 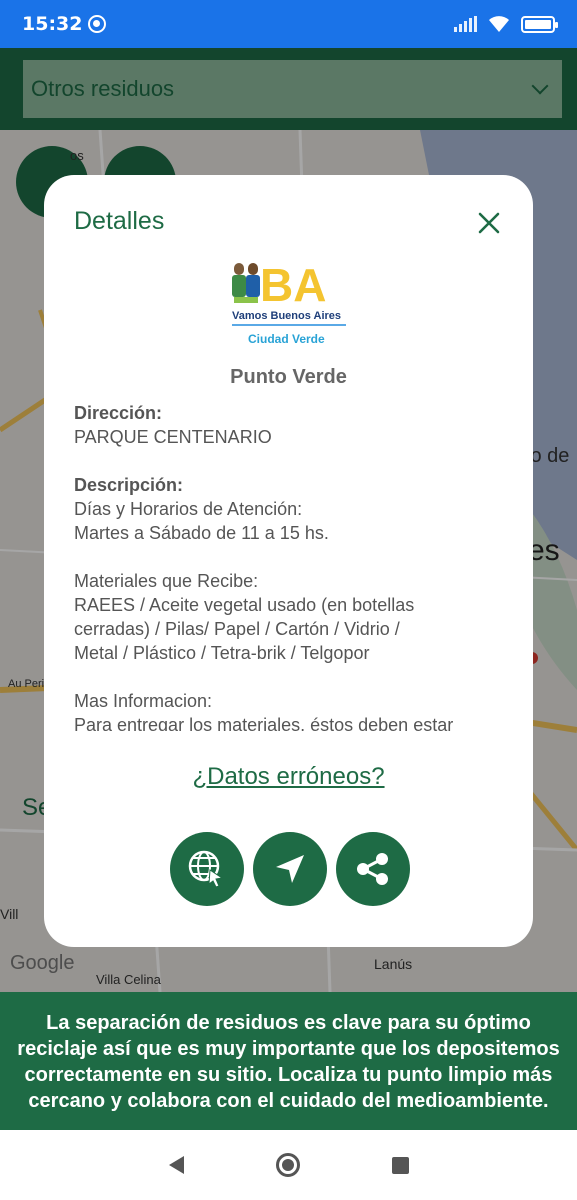 What do you see at coordinates (188, 509) in the screenshot?
I see `description-line: Días y Horarios de Atención:` at bounding box center [188, 509].